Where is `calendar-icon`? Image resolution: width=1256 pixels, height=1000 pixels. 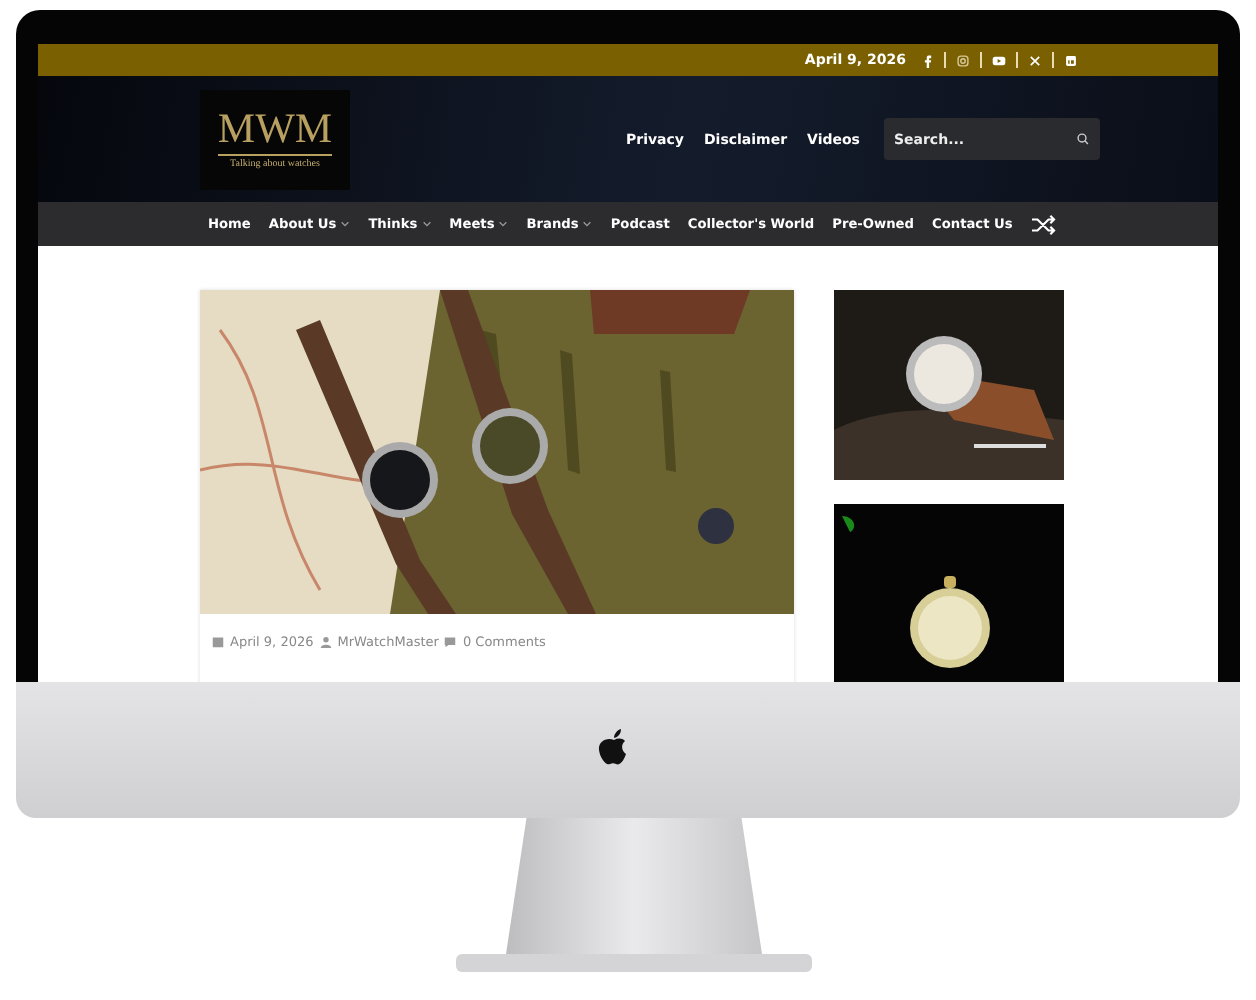
calendar-icon is located at coordinates (218, 642).